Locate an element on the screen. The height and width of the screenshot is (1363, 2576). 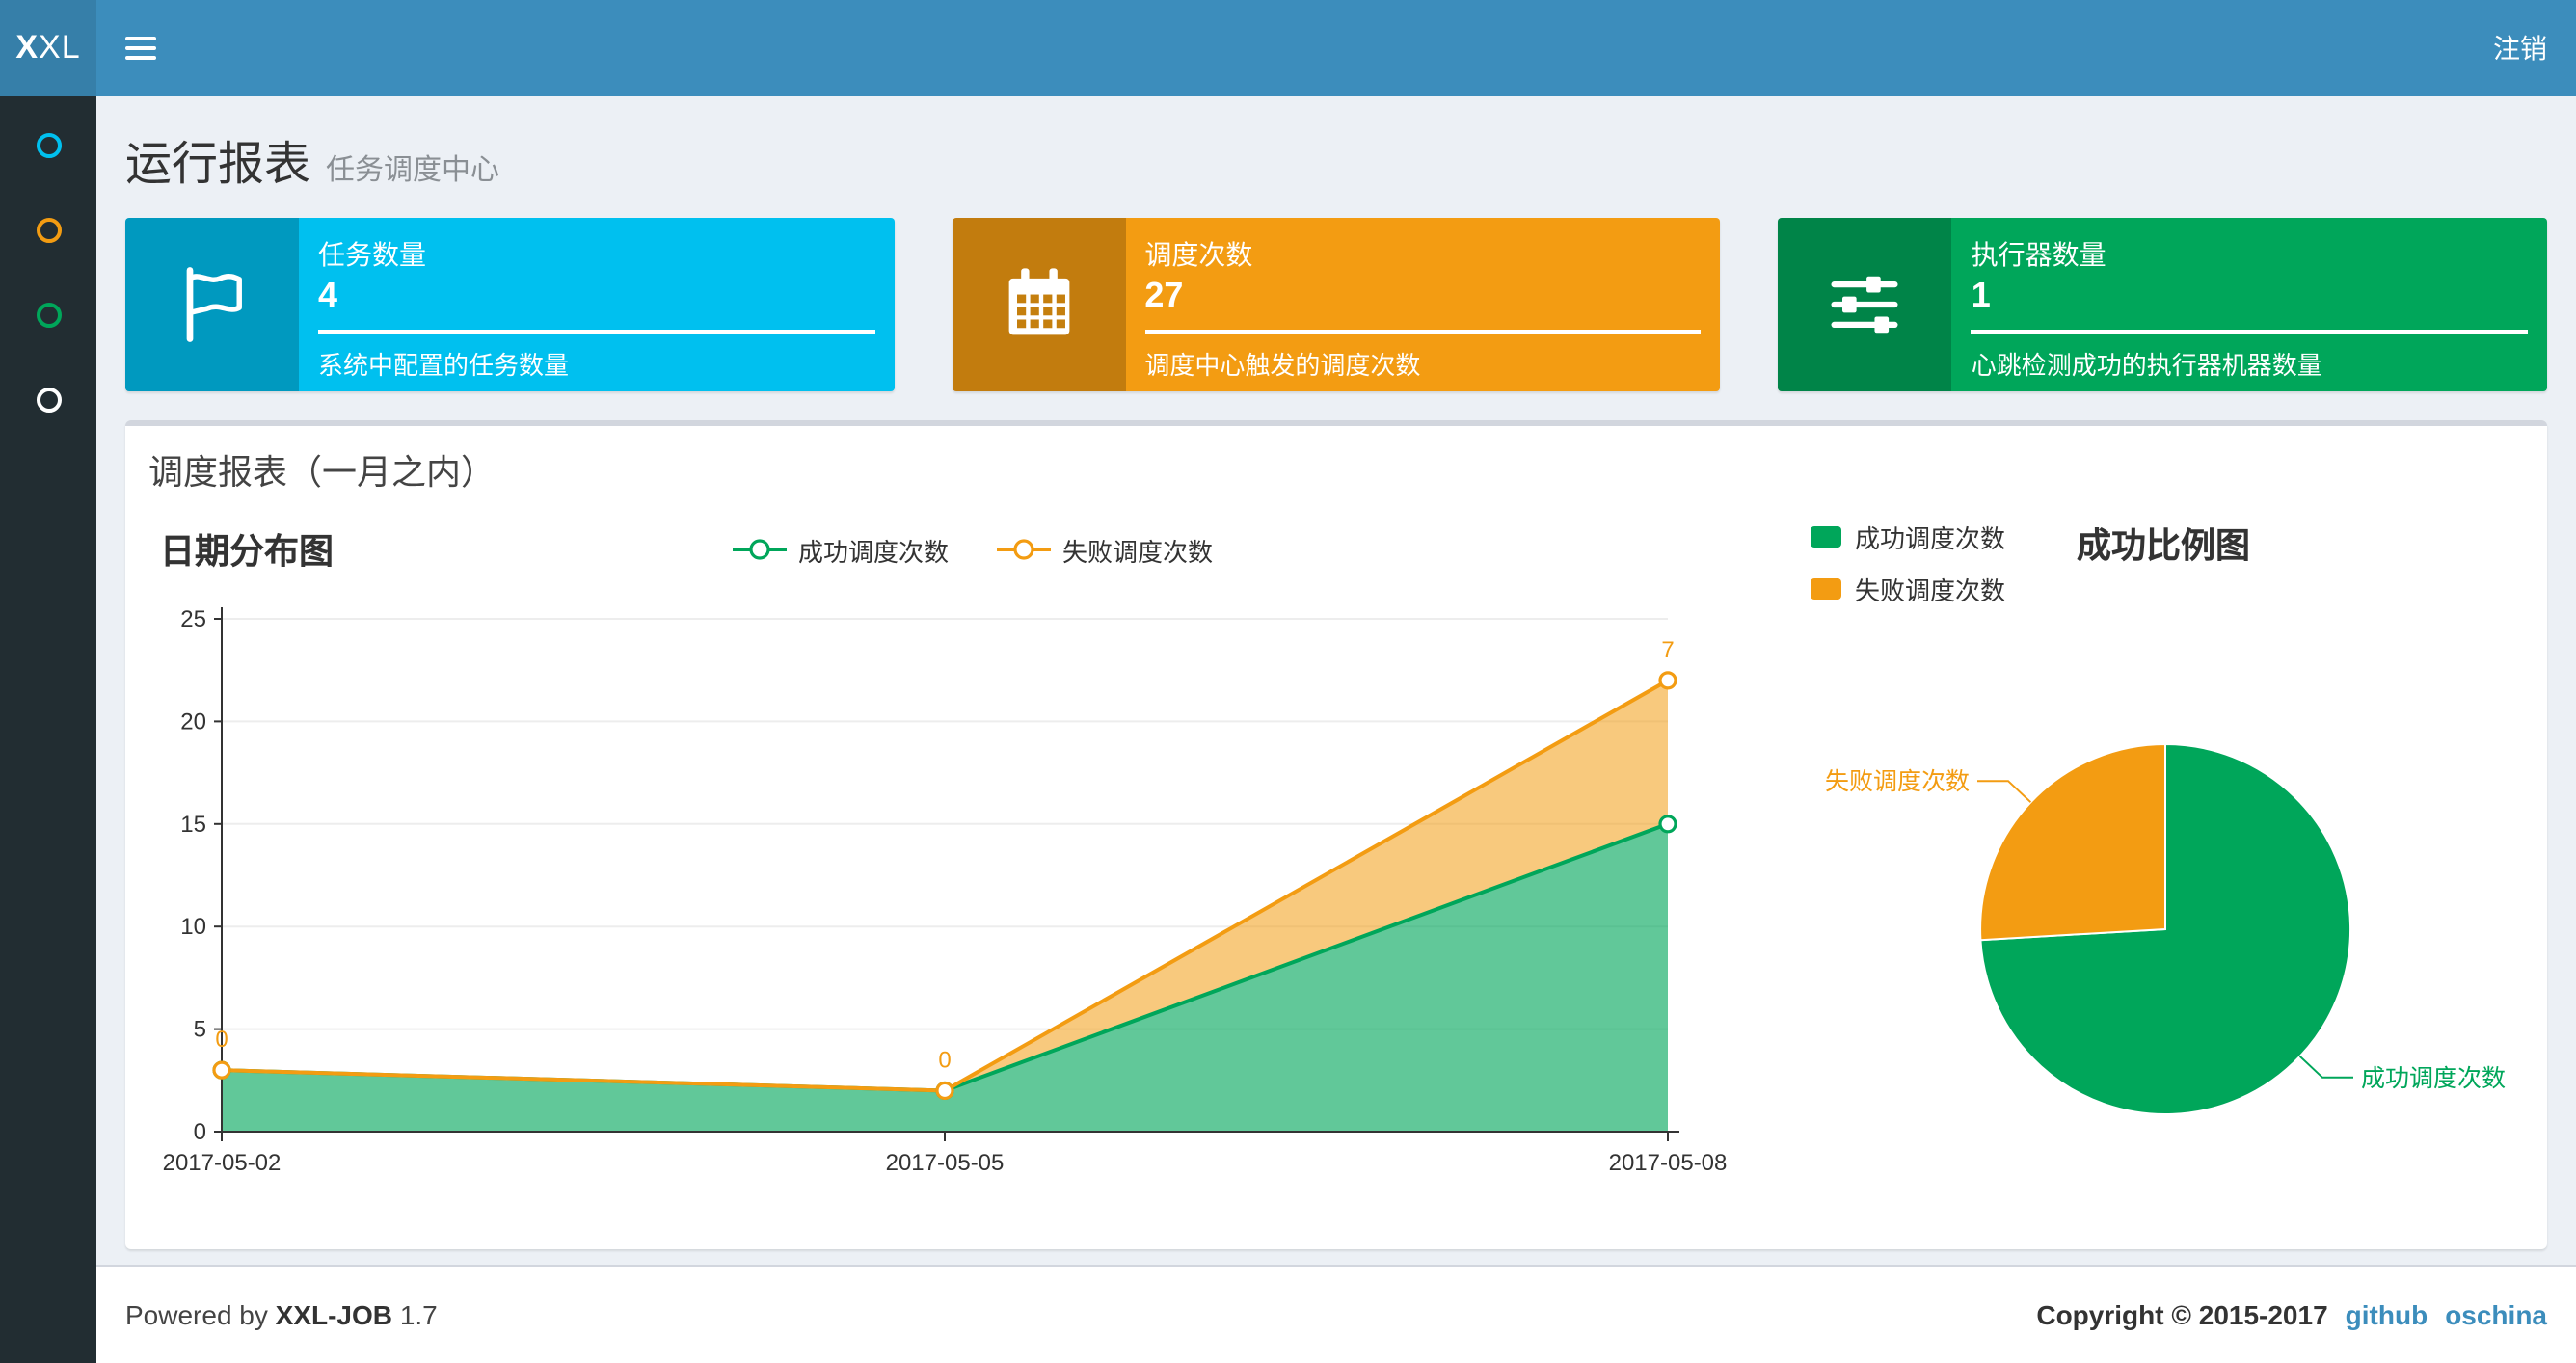
sidebar-toggle-button is located at coordinates (139, 48).